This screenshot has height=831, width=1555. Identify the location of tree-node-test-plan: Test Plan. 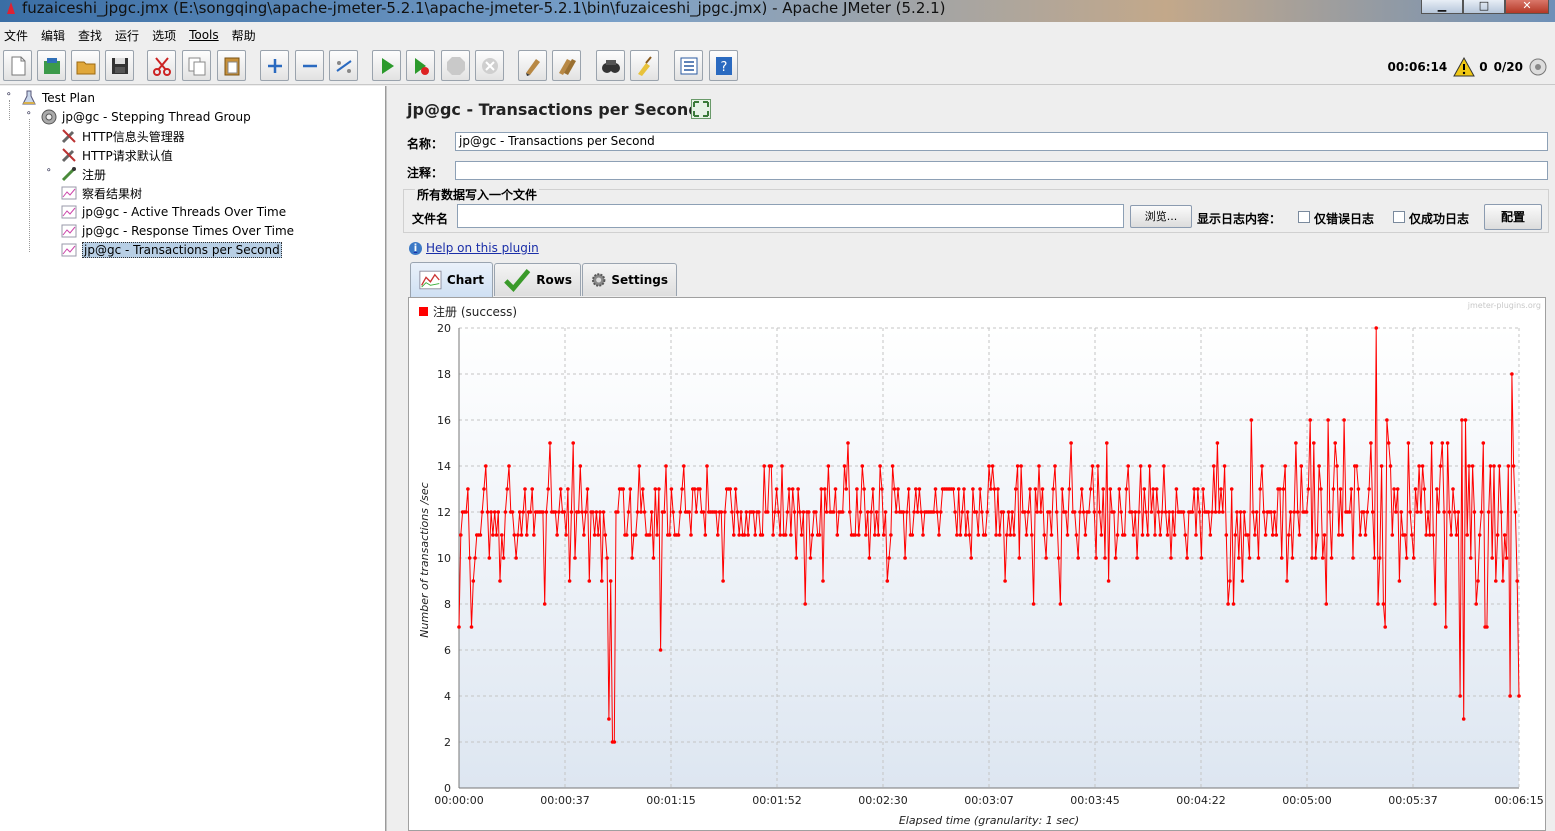
(57, 98).